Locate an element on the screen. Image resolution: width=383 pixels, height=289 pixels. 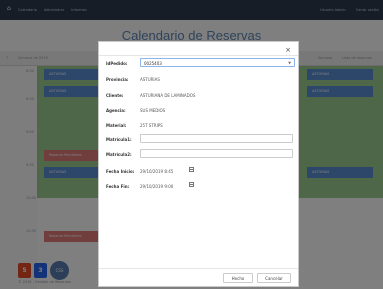
cancelar-button: Cancelar is located at coordinates (274, 278).